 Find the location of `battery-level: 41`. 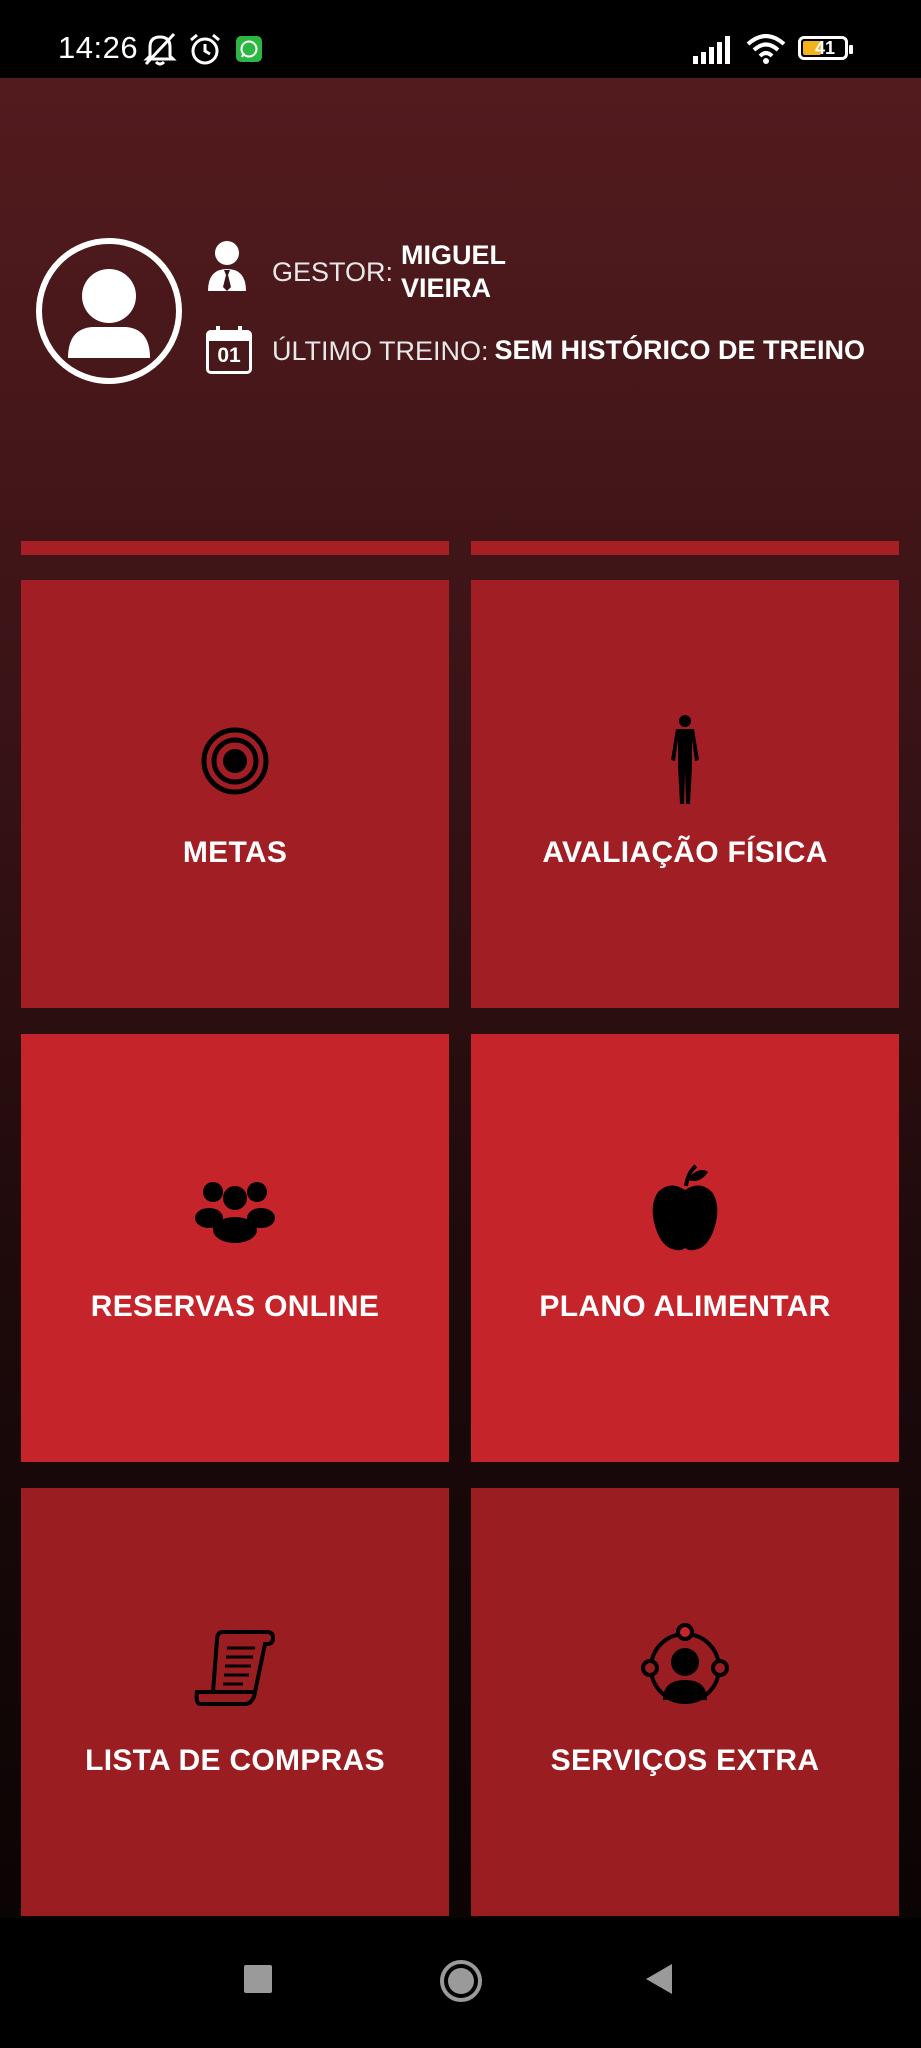

battery-level: 41 is located at coordinates (825, 48).